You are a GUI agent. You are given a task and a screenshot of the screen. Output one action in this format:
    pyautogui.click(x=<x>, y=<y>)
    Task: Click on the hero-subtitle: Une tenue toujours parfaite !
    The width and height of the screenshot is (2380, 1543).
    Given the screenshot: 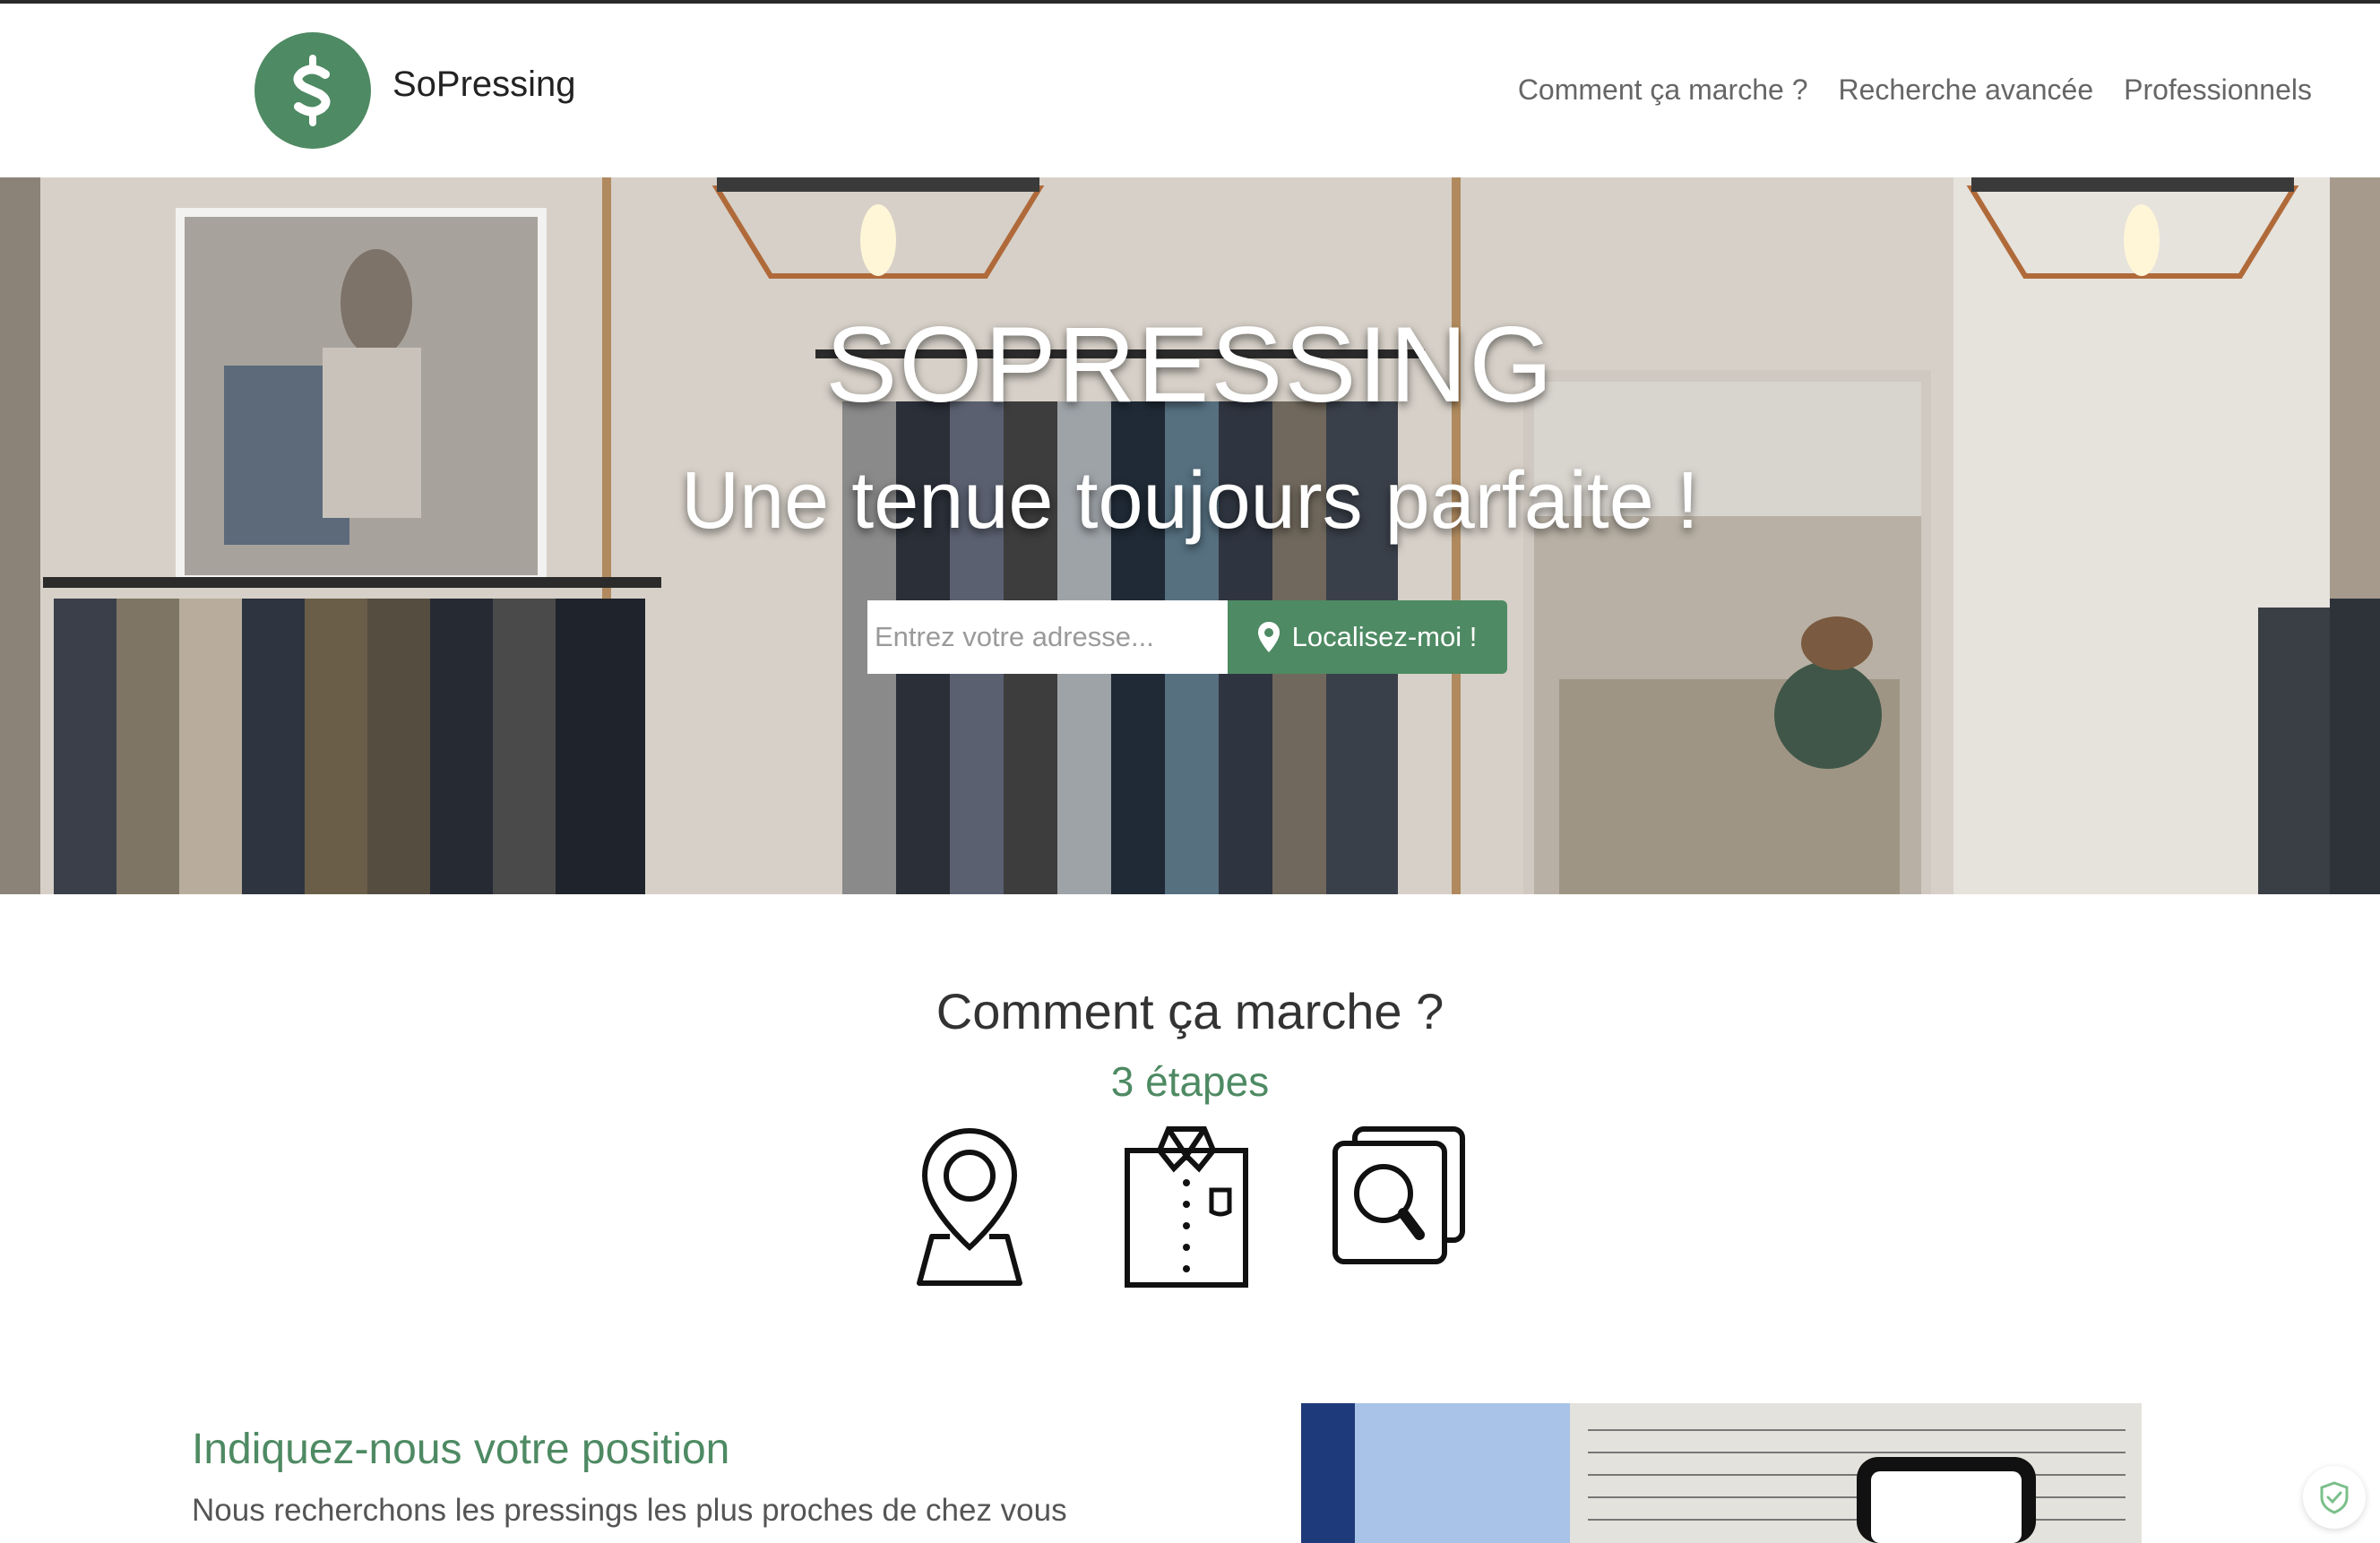 What is the action you would take?
    pyautogui.click(x=1190, y=501)
    